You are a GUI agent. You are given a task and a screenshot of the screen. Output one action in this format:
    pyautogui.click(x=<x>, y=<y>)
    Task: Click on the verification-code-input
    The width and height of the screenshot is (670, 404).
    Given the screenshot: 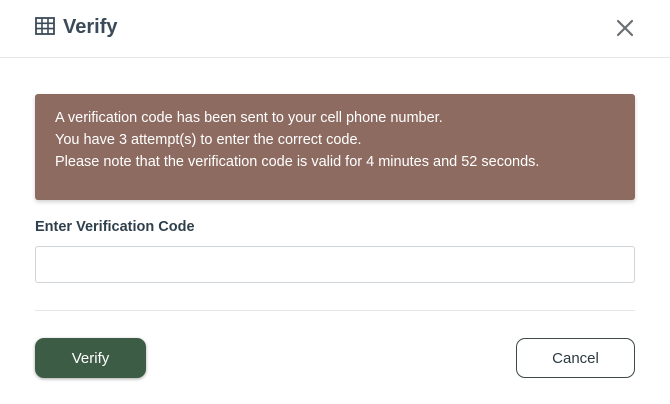 What is the action you would take?
    pyautogui.click(x=335, y=264)
    